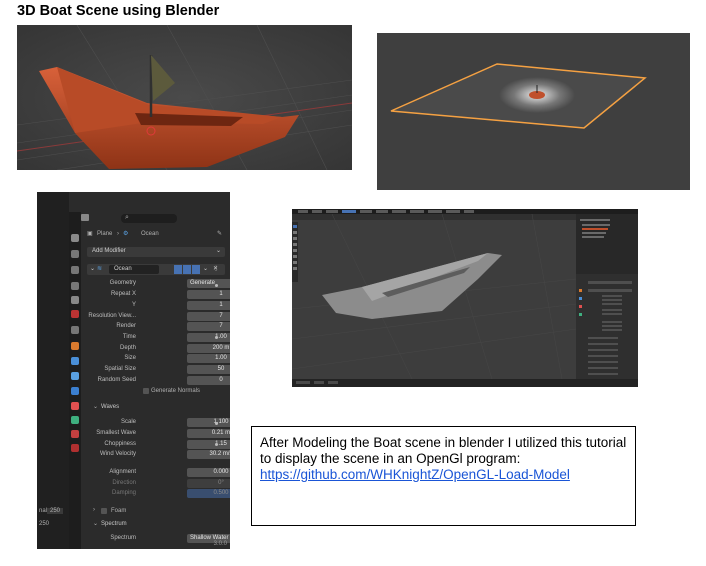 The height and width of the screenshot is (566, 706). Describe the element at coordinates (208, 316) in the screenshot. I see `resolution-view-input: 7` at that location.